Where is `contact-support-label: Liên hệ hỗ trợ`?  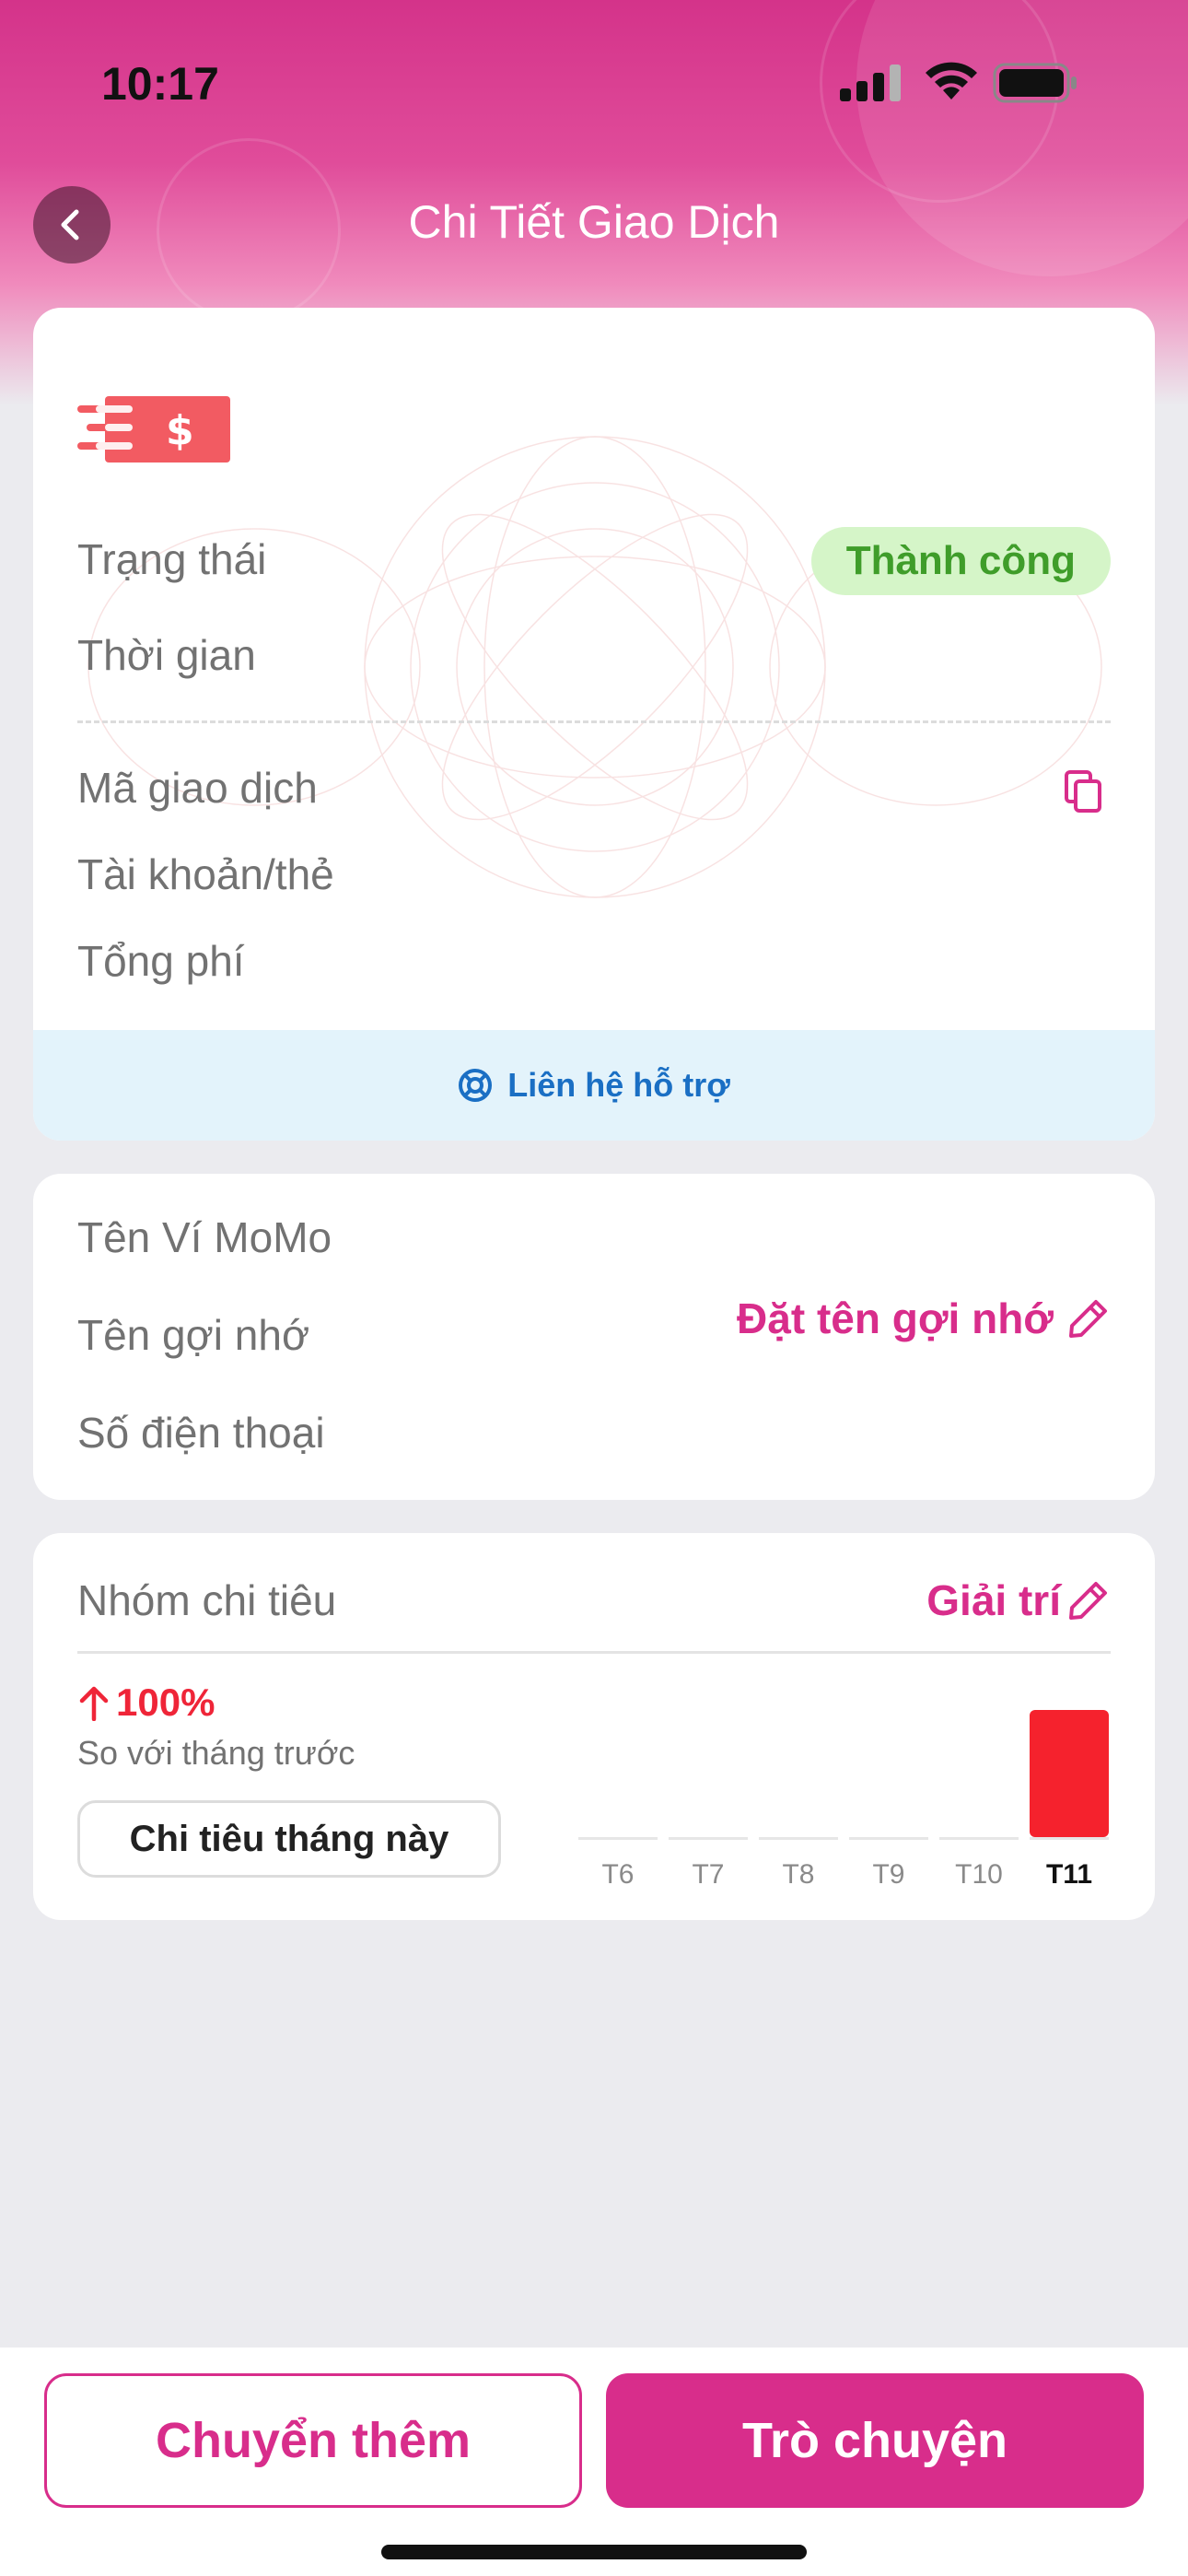 contact-support-label: Liên hệ hỗ trợ is located at coordinates (618, 1085).